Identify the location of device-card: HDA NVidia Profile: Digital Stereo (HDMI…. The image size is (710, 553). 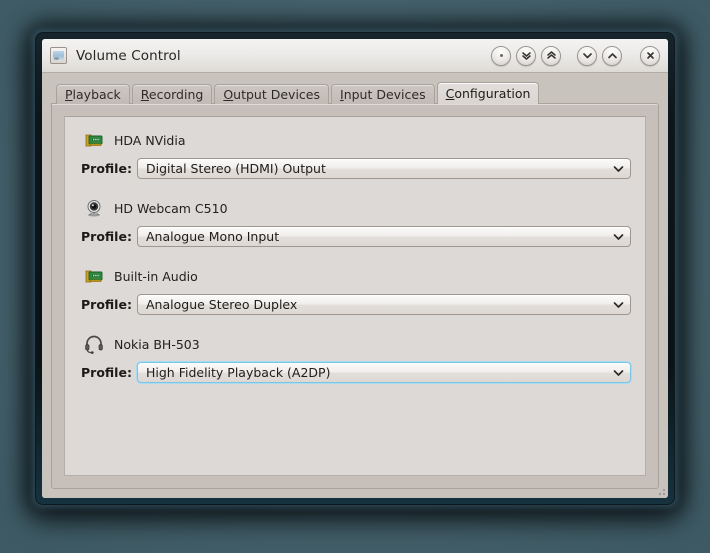
(355, 154).